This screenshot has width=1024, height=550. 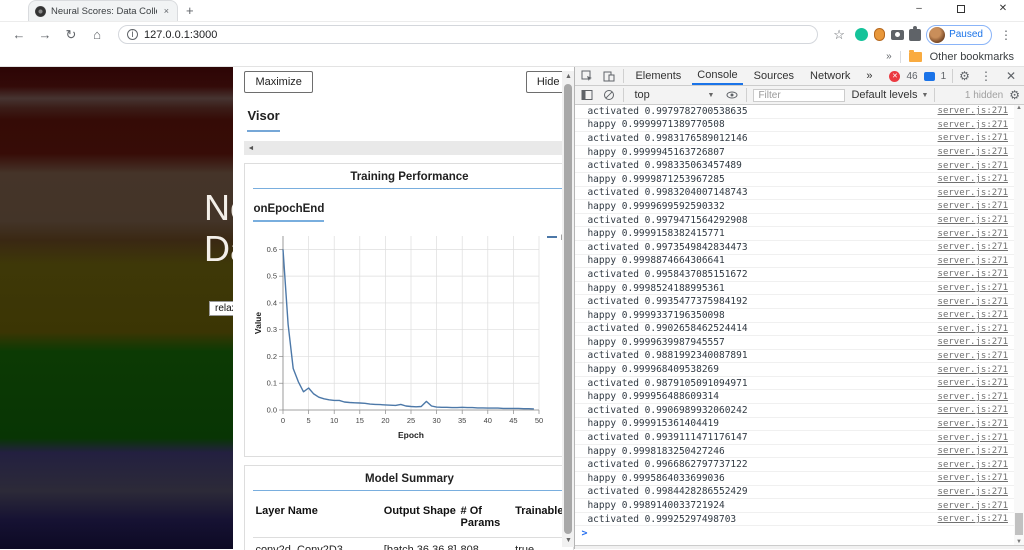 What do you see at coordinates (869, 76) in the screenshot?
I see `more-tabs-icon: »` at bounding box center [869, 76].